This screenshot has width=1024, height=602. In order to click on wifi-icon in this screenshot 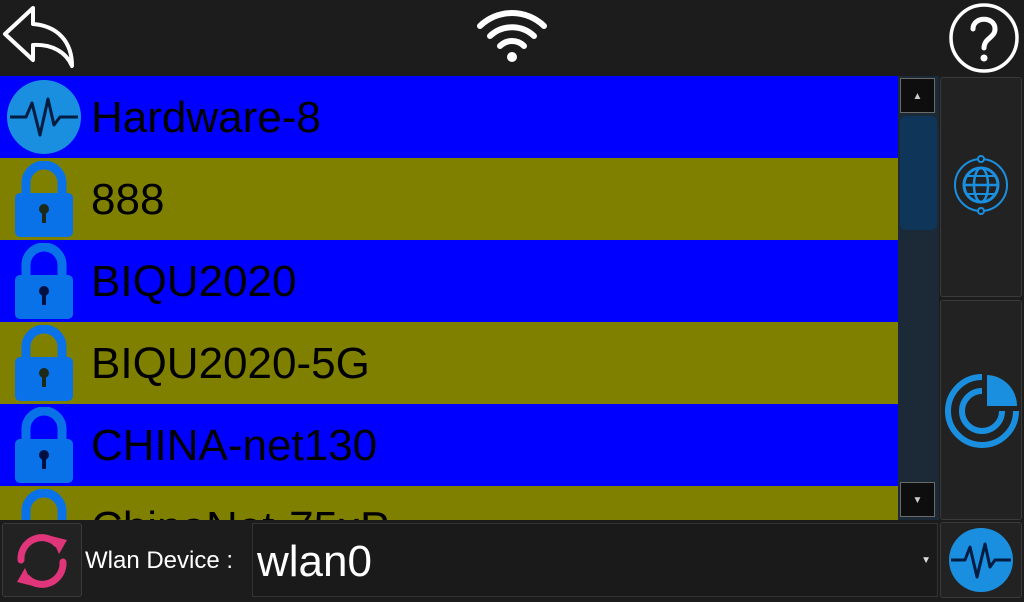, I will do `click(512, 36)`.